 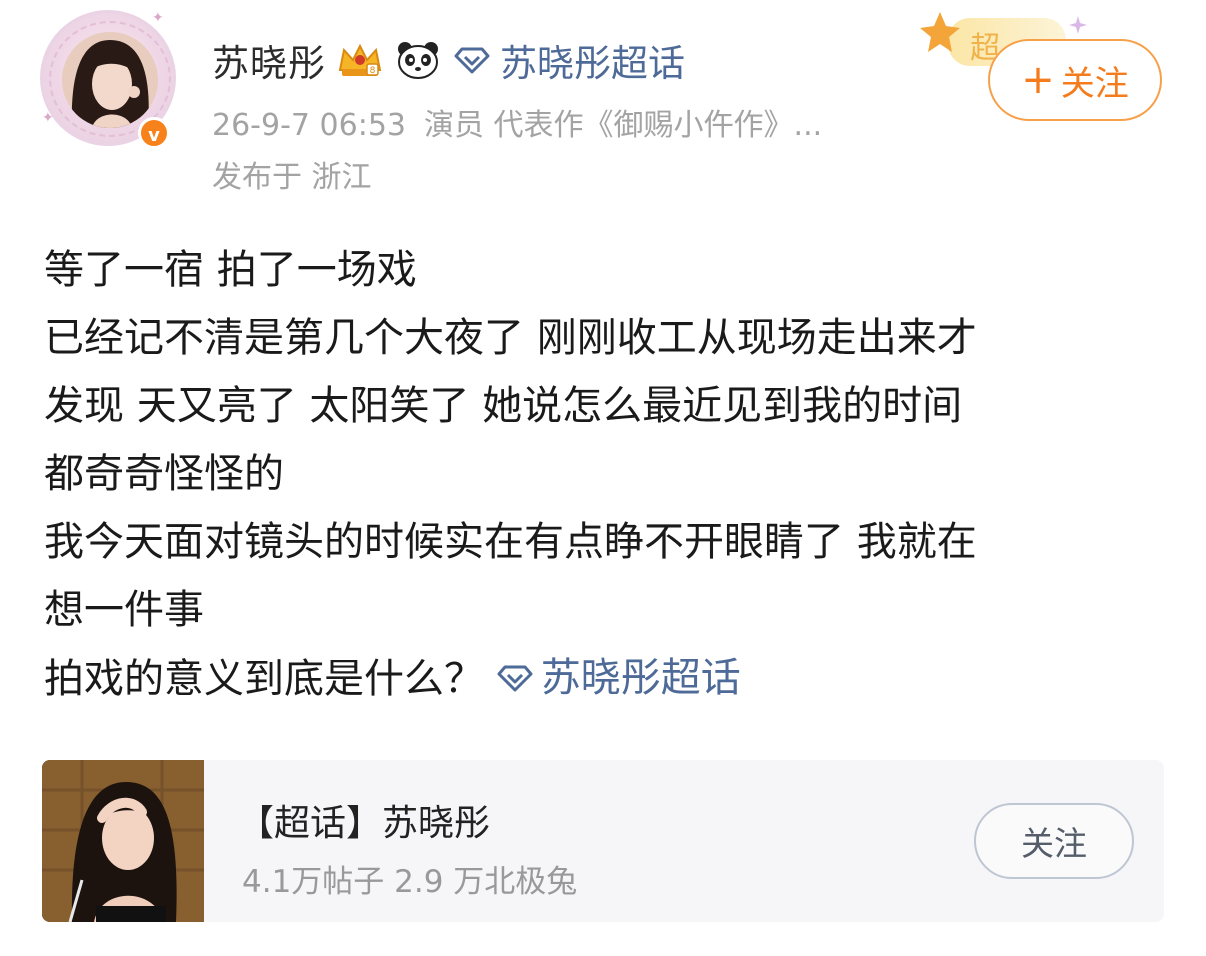 What do you see at coordinates (418, 60) in the screenshot?
I see `panda-icon` at bounding box center [418, 60].